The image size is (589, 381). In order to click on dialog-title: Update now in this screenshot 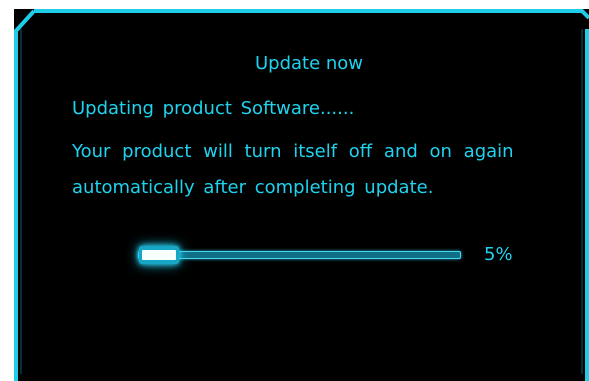, I will do `click(309, 63)`.